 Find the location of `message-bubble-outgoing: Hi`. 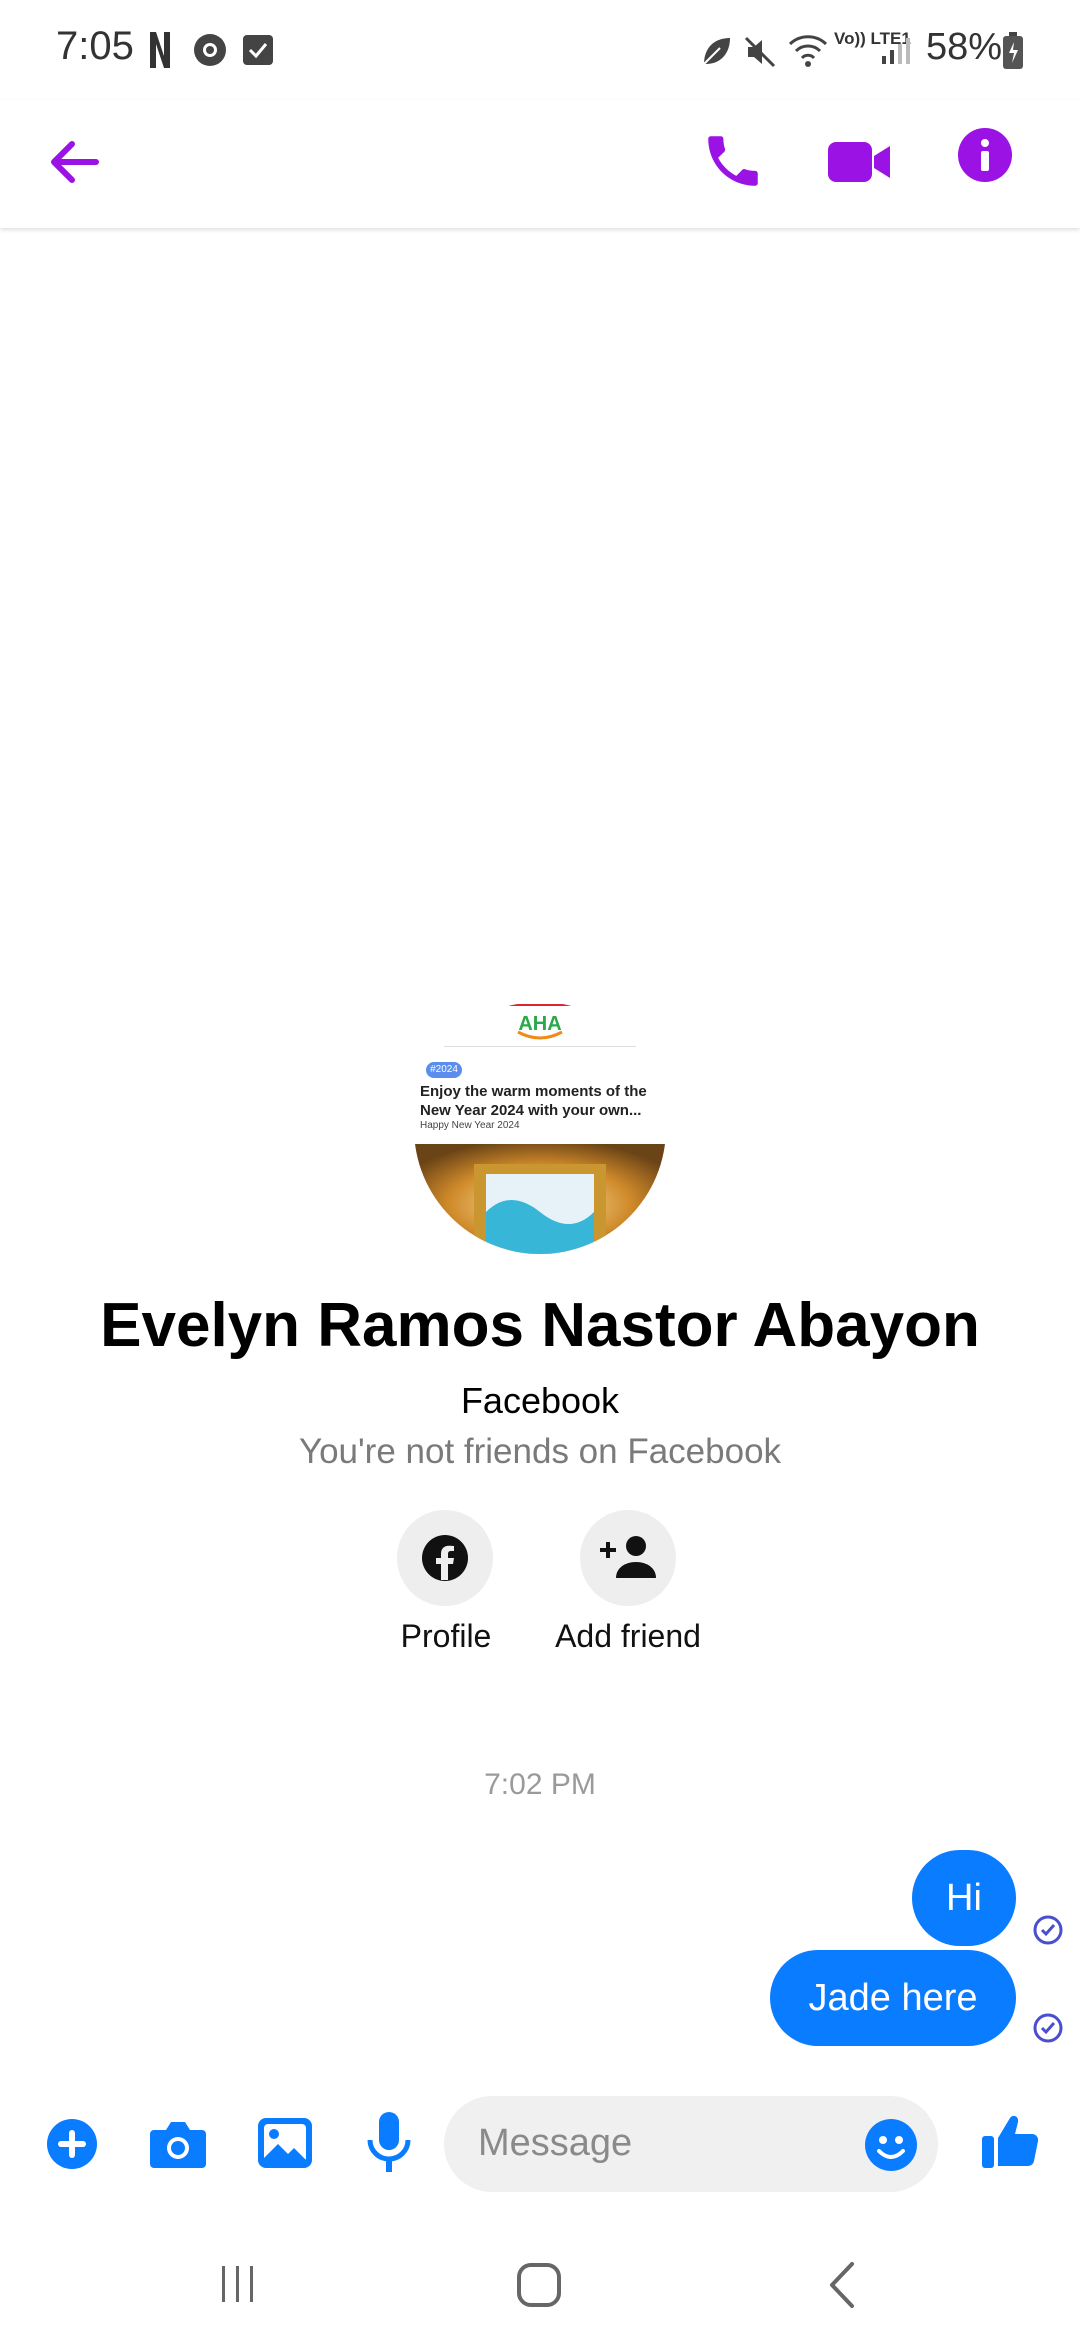

message-bubble-outgoing: Hi is located at coordinates (964, 1898).